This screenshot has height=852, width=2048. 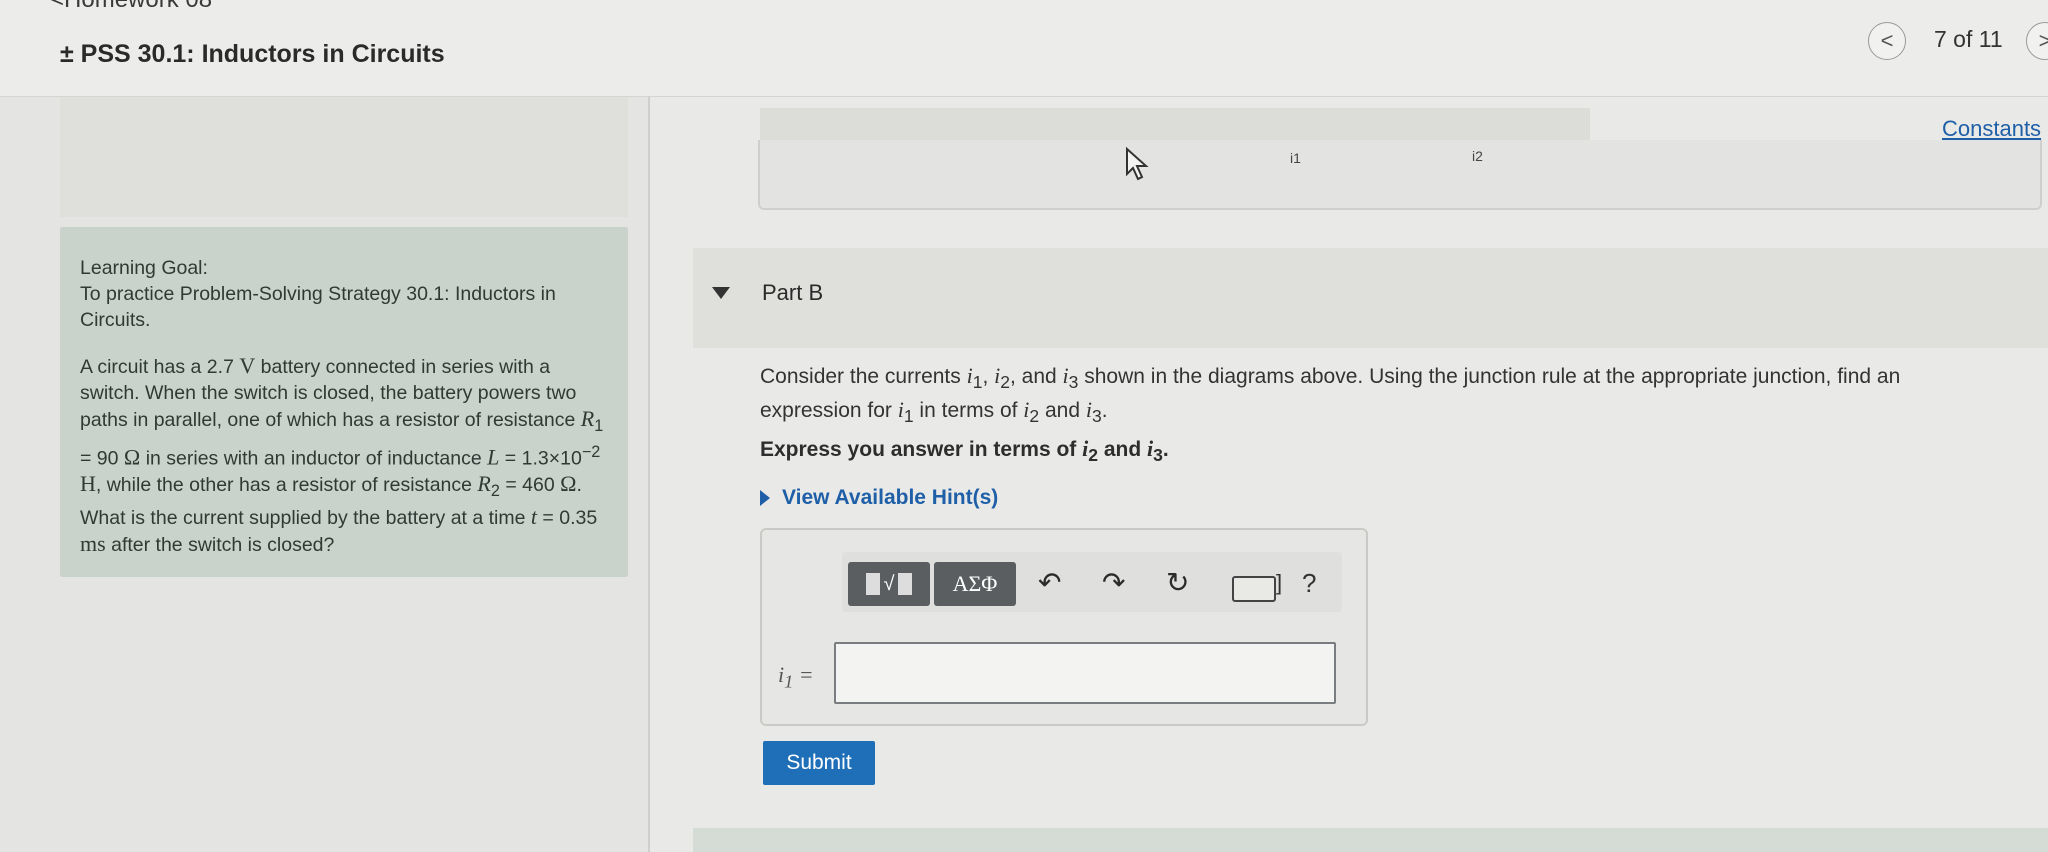 What do you see at coordinates (803, 674) in the screenshot?
I see `answer-equals: =` at bounding box center [803, 674].